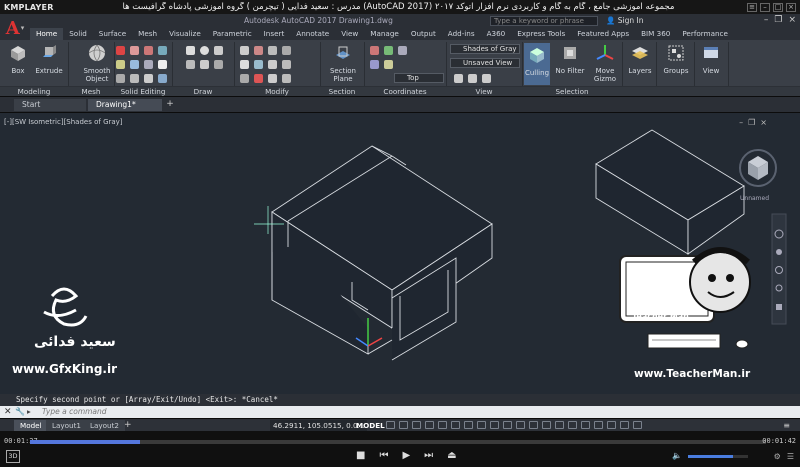  What do you see at coordinates (442, 425) in the screenshot?
I see `isodraft-icon` at bounding box center [442, 425].